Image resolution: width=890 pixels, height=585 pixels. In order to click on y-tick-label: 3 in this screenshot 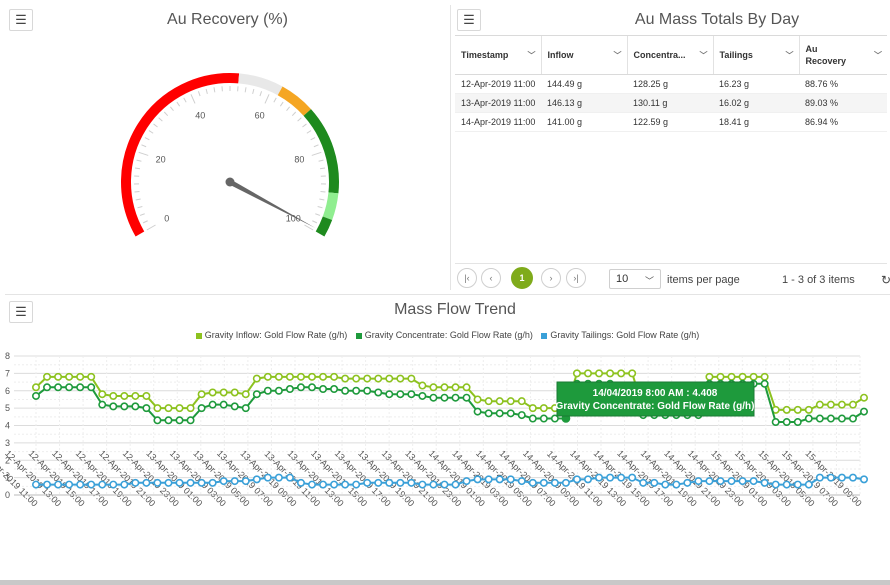, I will do `click(7, 443)`.